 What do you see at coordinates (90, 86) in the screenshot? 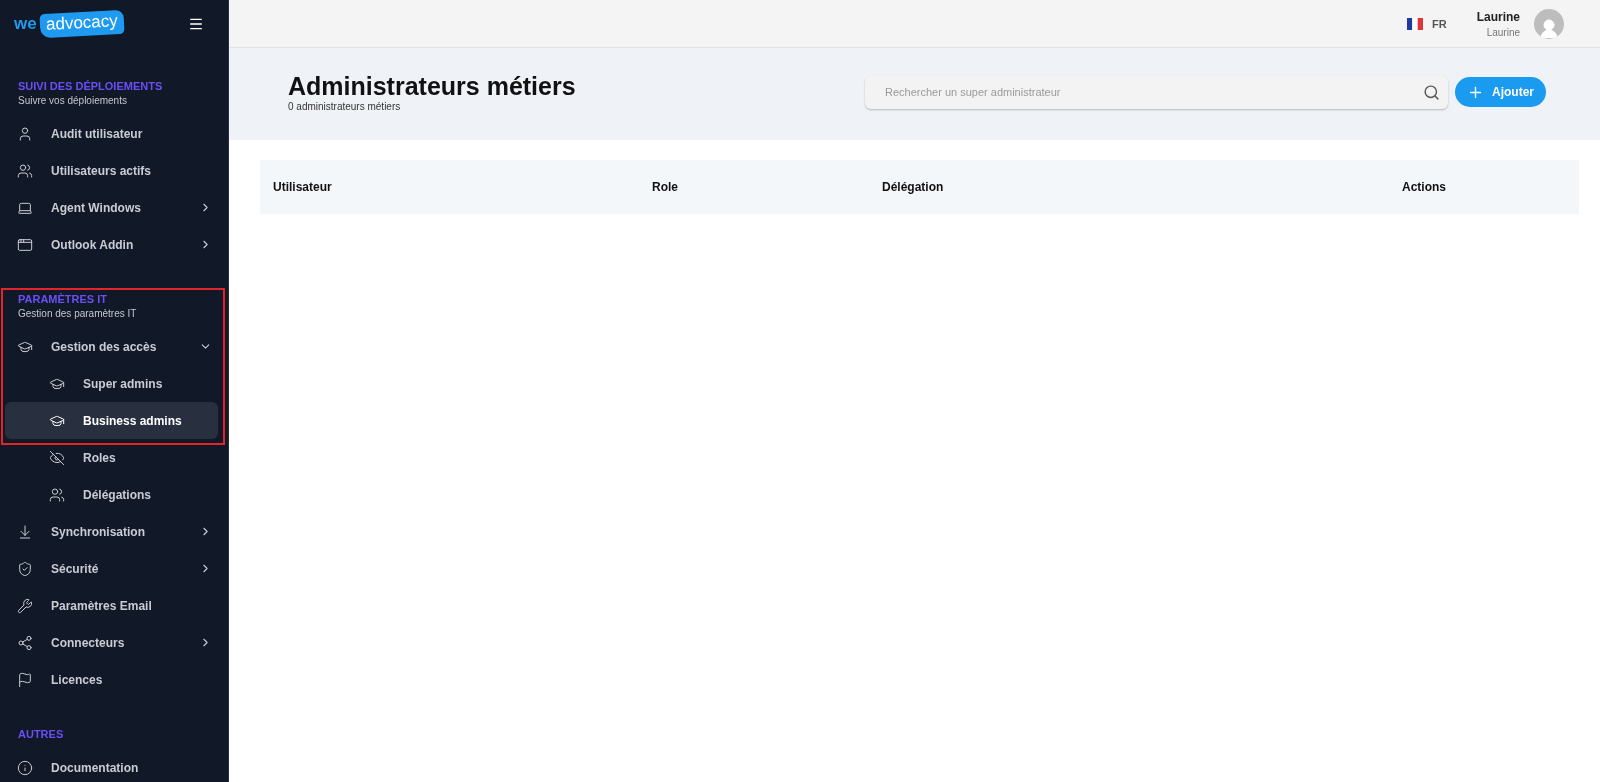
I see `section-title: SUIVI DES DÉPLOIEMENTS` at bounding box center [90, 86].